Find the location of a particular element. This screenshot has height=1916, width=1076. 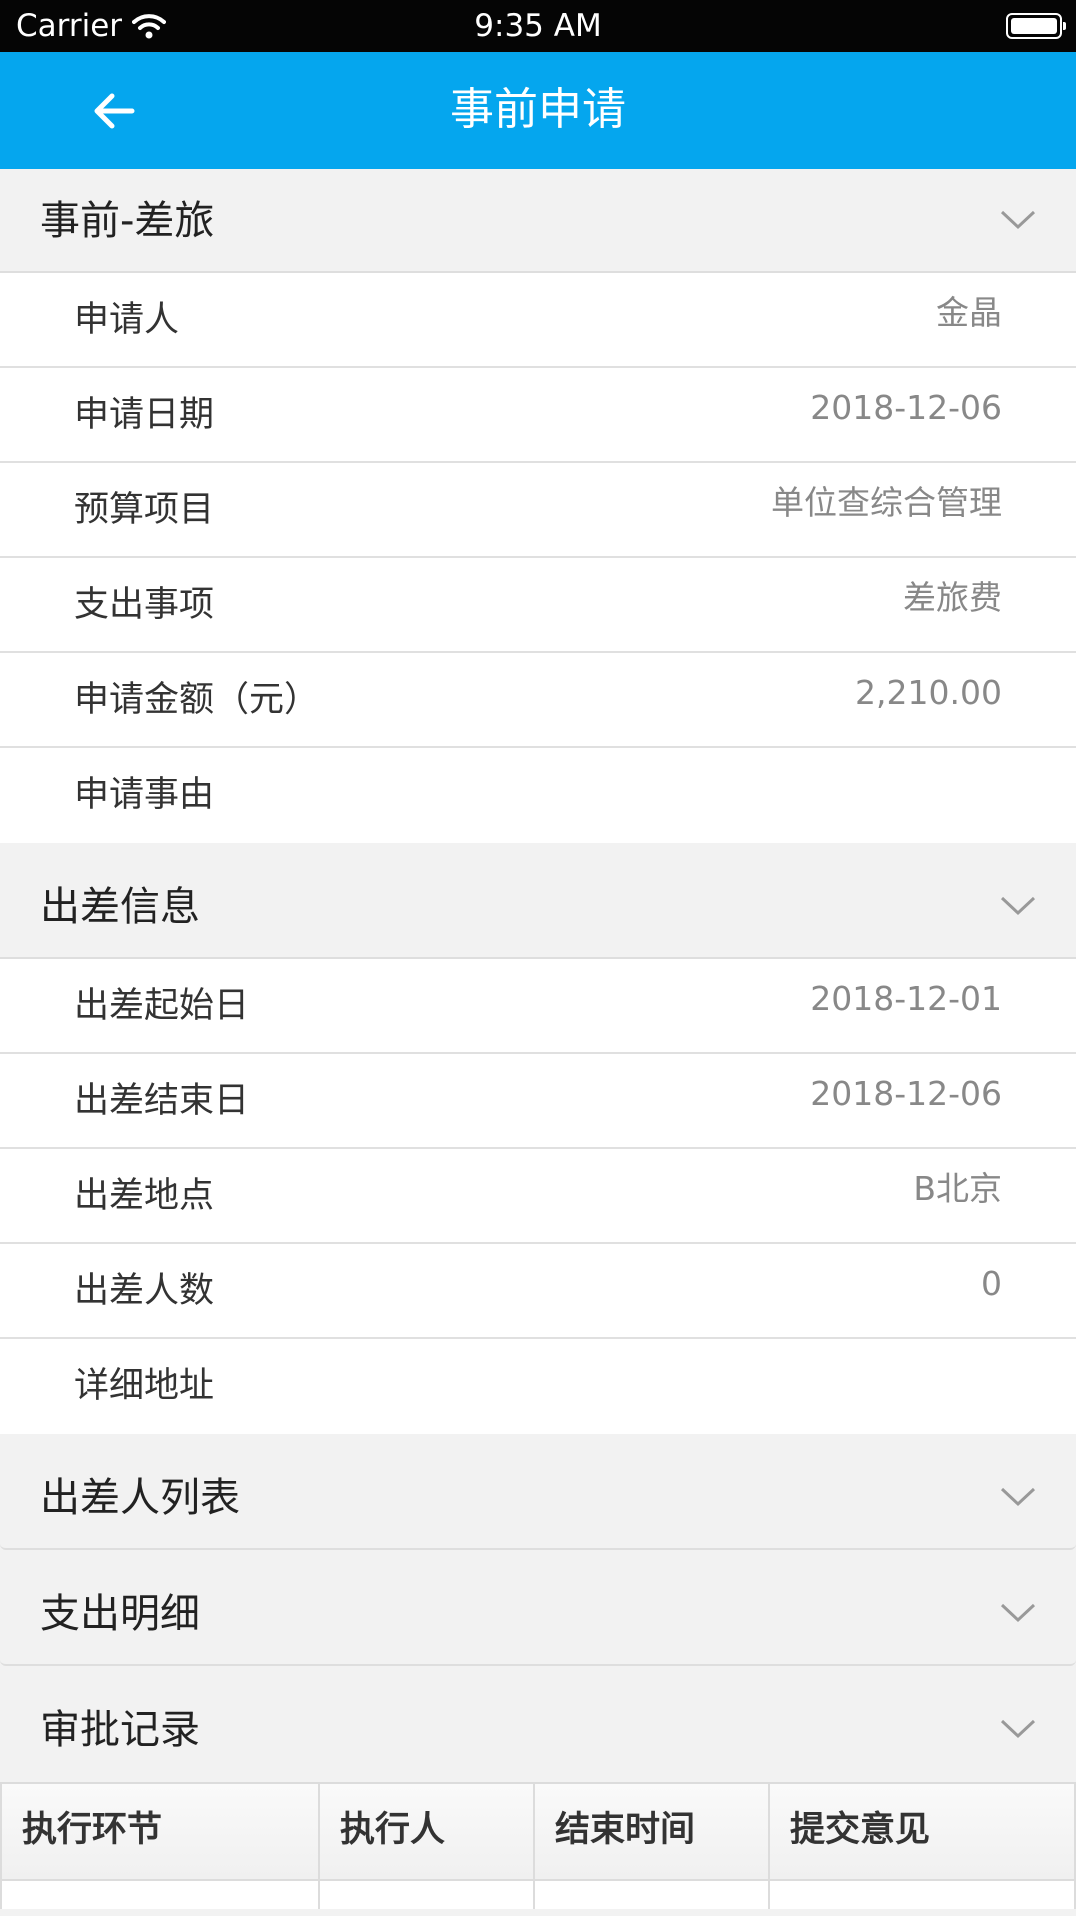

section-header-expense-detail: 支出明细 is located at coordinates (538, 1614).